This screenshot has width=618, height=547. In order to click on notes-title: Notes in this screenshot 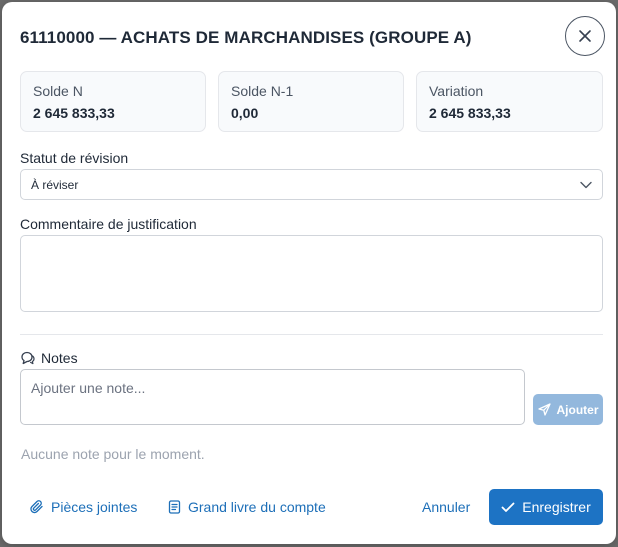, I will do `click(59, 358)`.